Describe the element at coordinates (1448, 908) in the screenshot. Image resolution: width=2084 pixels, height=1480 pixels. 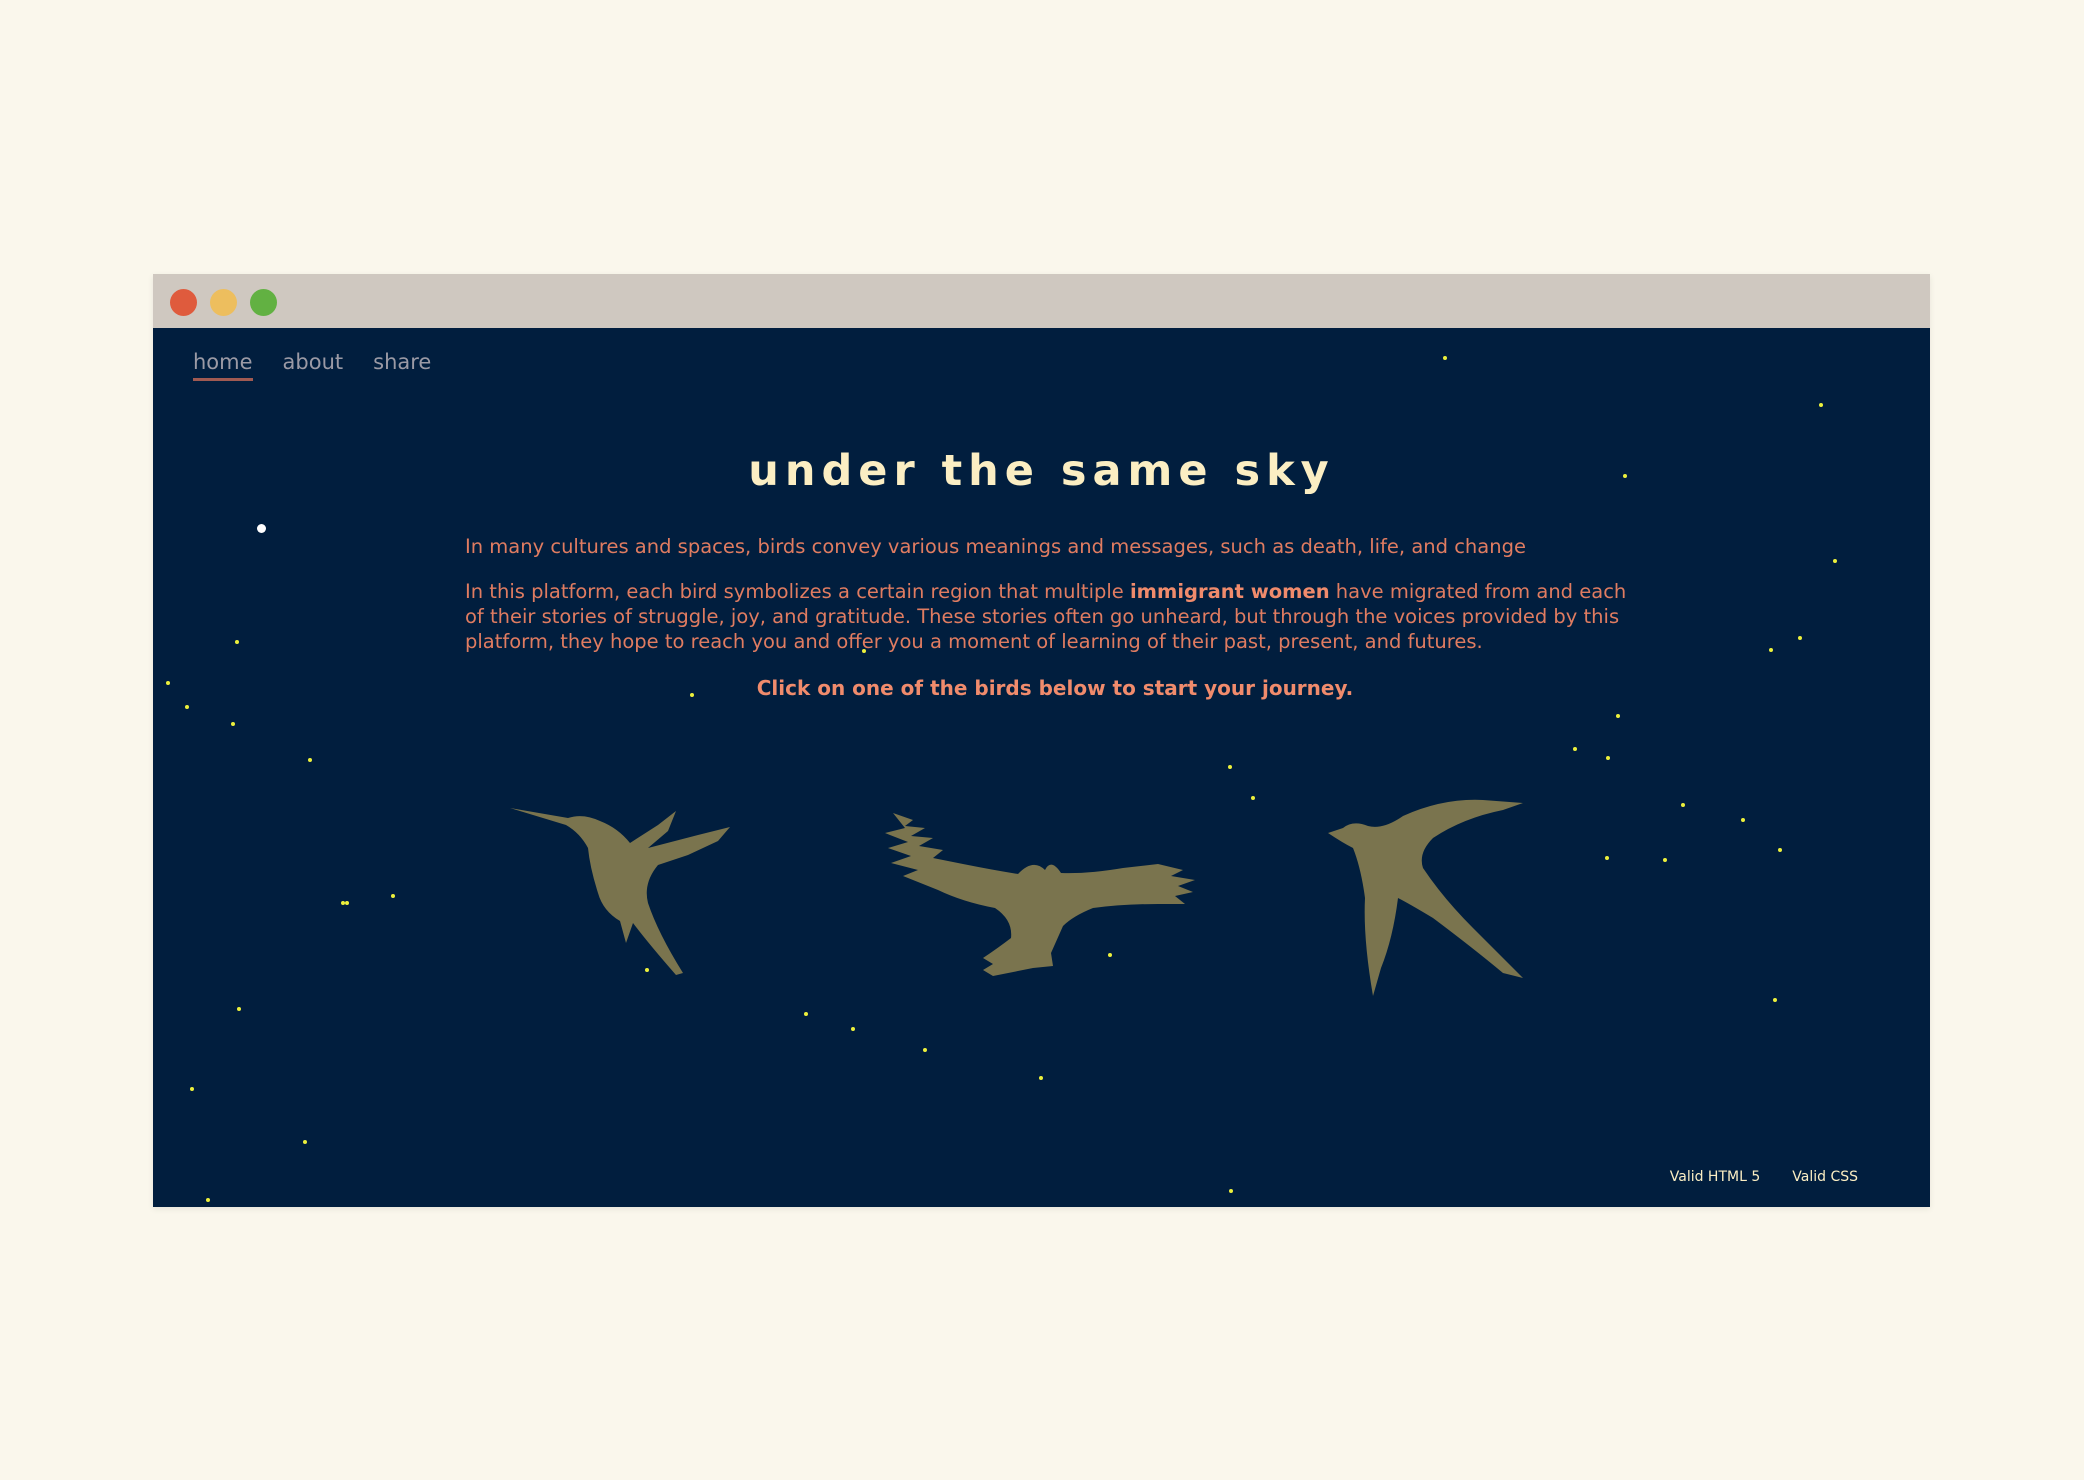
I see `swallow-icon` at that location.